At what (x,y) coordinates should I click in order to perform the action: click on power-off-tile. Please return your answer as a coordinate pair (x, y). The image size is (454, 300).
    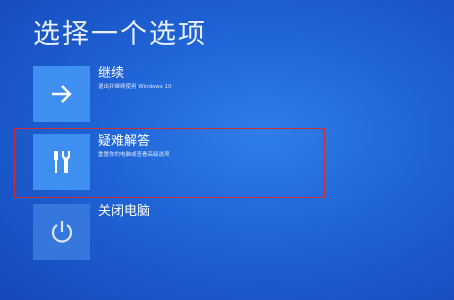
    Looking at the image, I should click on (61, 232).